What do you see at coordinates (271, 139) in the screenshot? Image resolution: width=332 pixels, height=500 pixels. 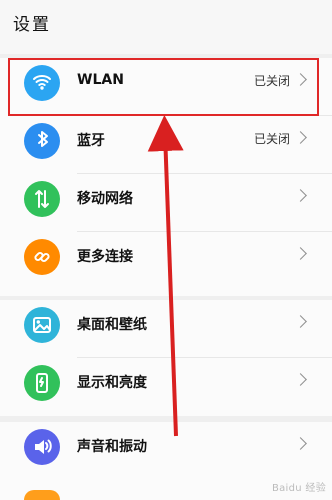 I see `settings-row-status: 已关闭` at bounding box center [271, 139].